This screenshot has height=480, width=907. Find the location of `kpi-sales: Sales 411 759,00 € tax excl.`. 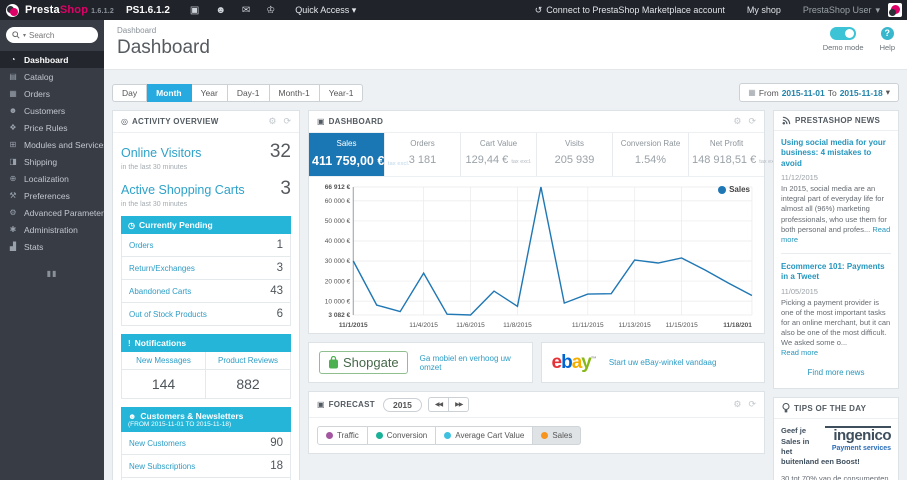

kpi-sales: Sales 411 759,00 € tax excl. is located at coordinates (359, 154).